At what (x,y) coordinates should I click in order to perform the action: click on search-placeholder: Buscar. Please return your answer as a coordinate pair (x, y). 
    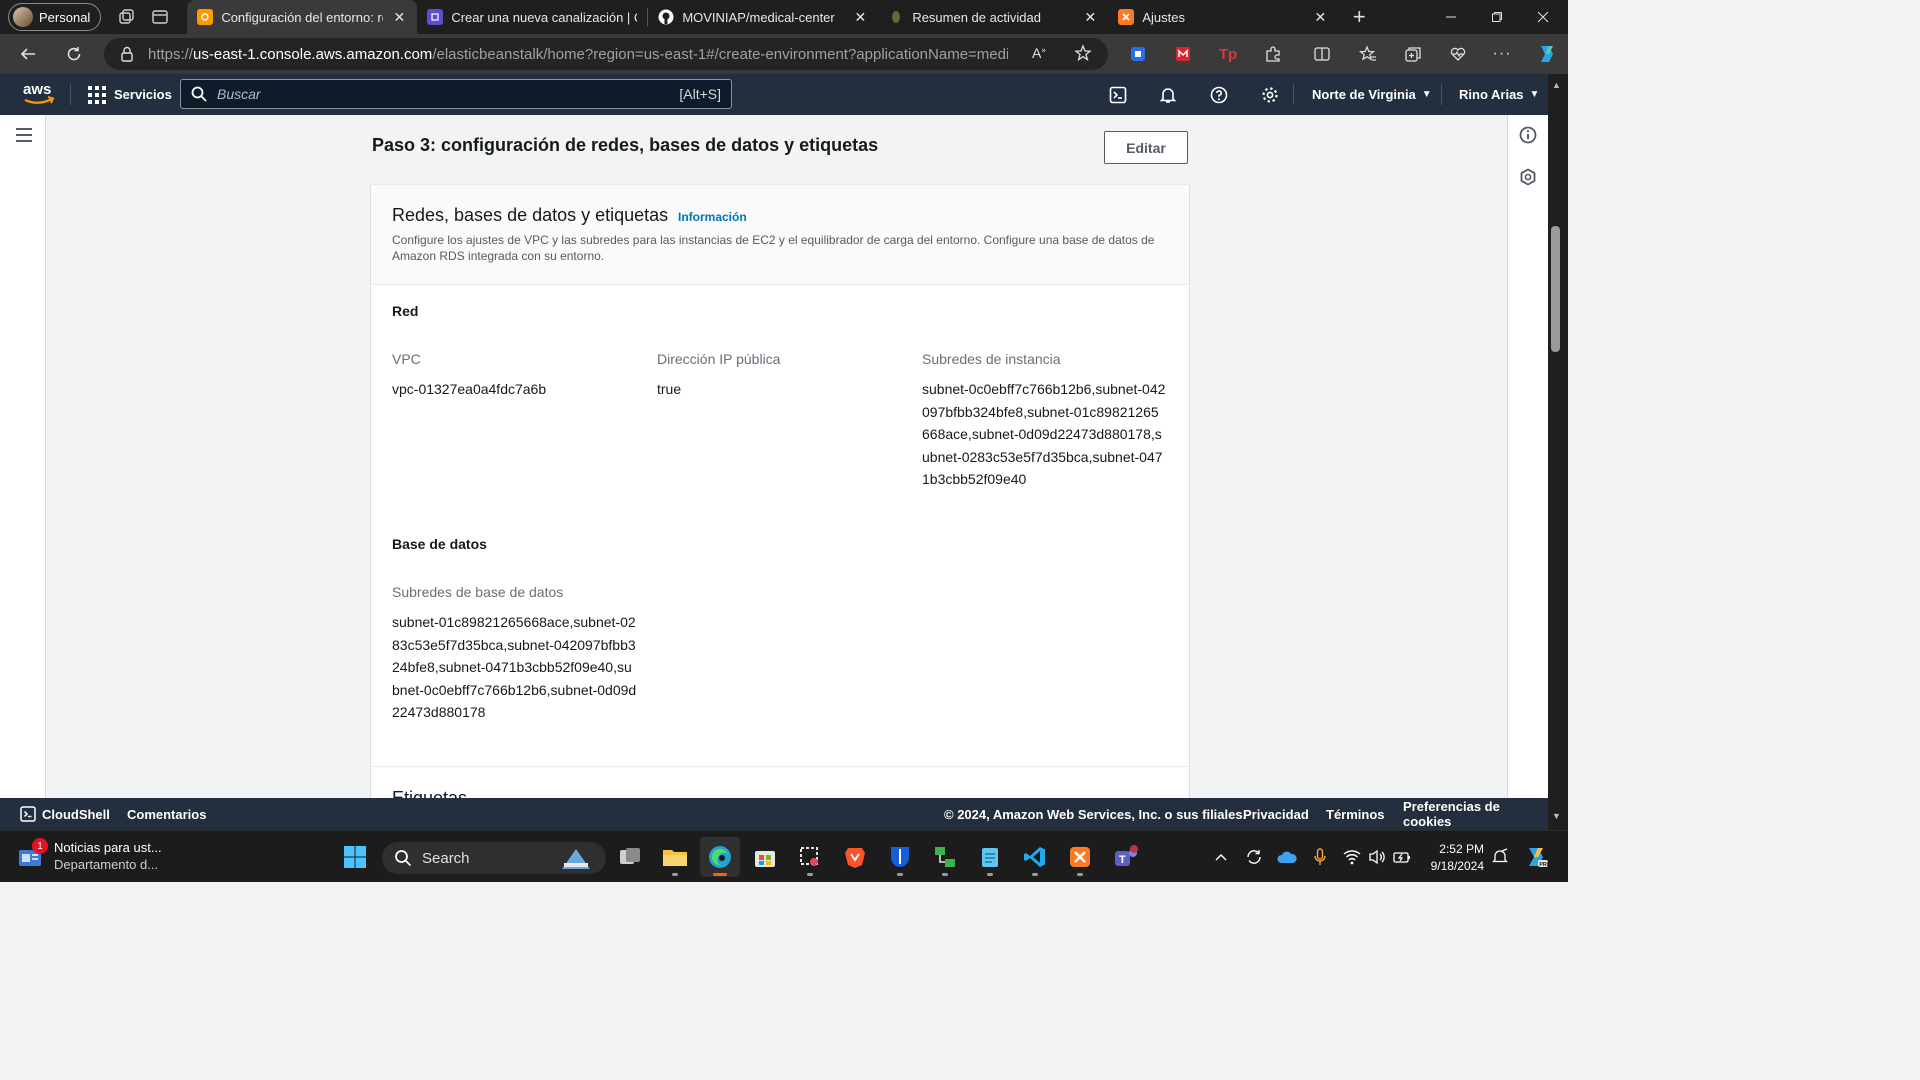
    Looking at the image, I should click on (239, 94).